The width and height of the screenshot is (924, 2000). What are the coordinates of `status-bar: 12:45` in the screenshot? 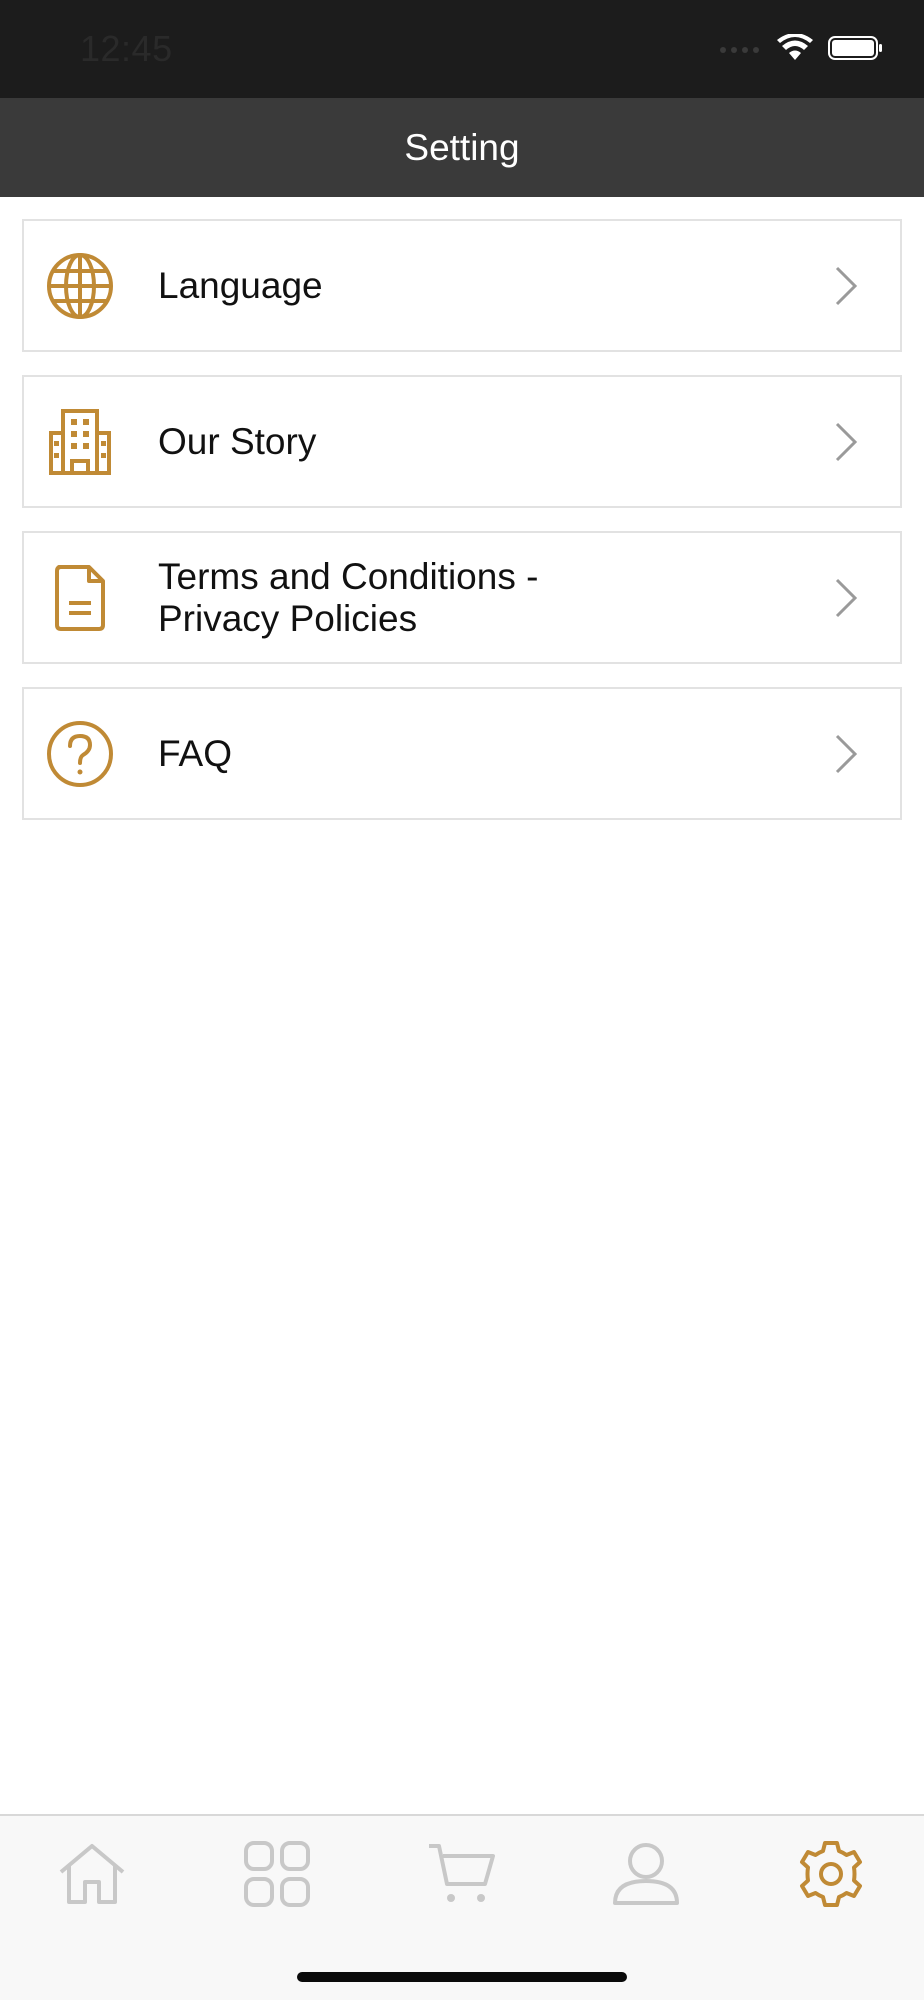 It's located at (462, 49).